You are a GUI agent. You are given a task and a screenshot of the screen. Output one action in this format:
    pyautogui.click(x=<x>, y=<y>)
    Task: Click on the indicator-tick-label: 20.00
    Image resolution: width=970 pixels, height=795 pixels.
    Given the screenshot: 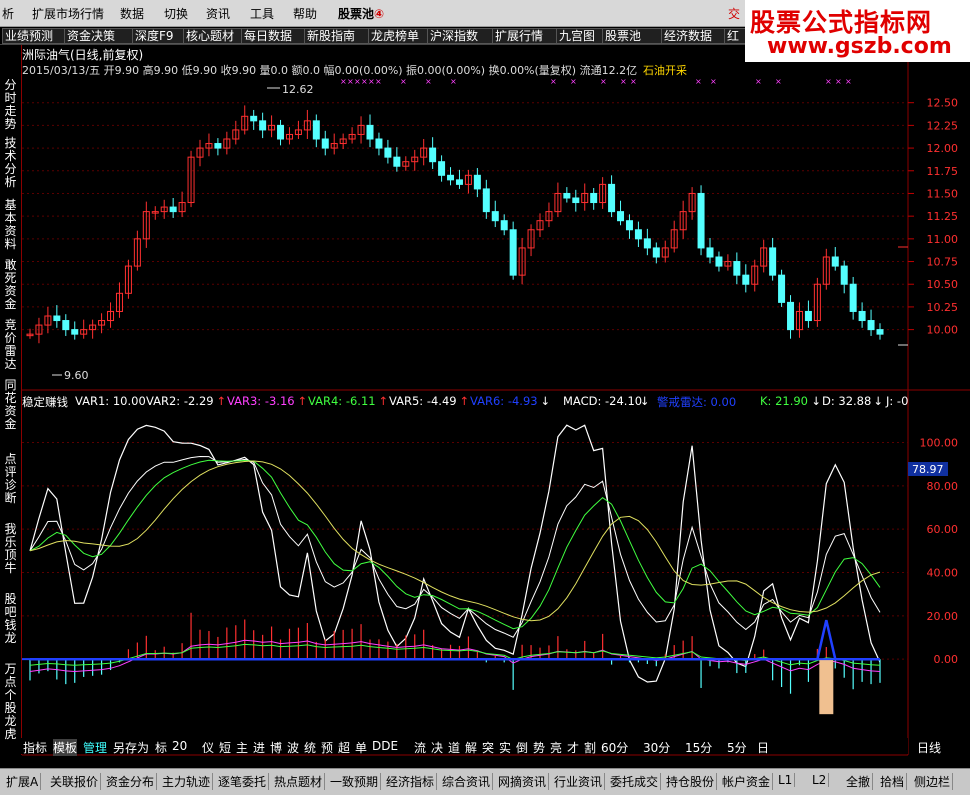 What is the action you would take?
    pyautogui.click(x=943, y=616)
    